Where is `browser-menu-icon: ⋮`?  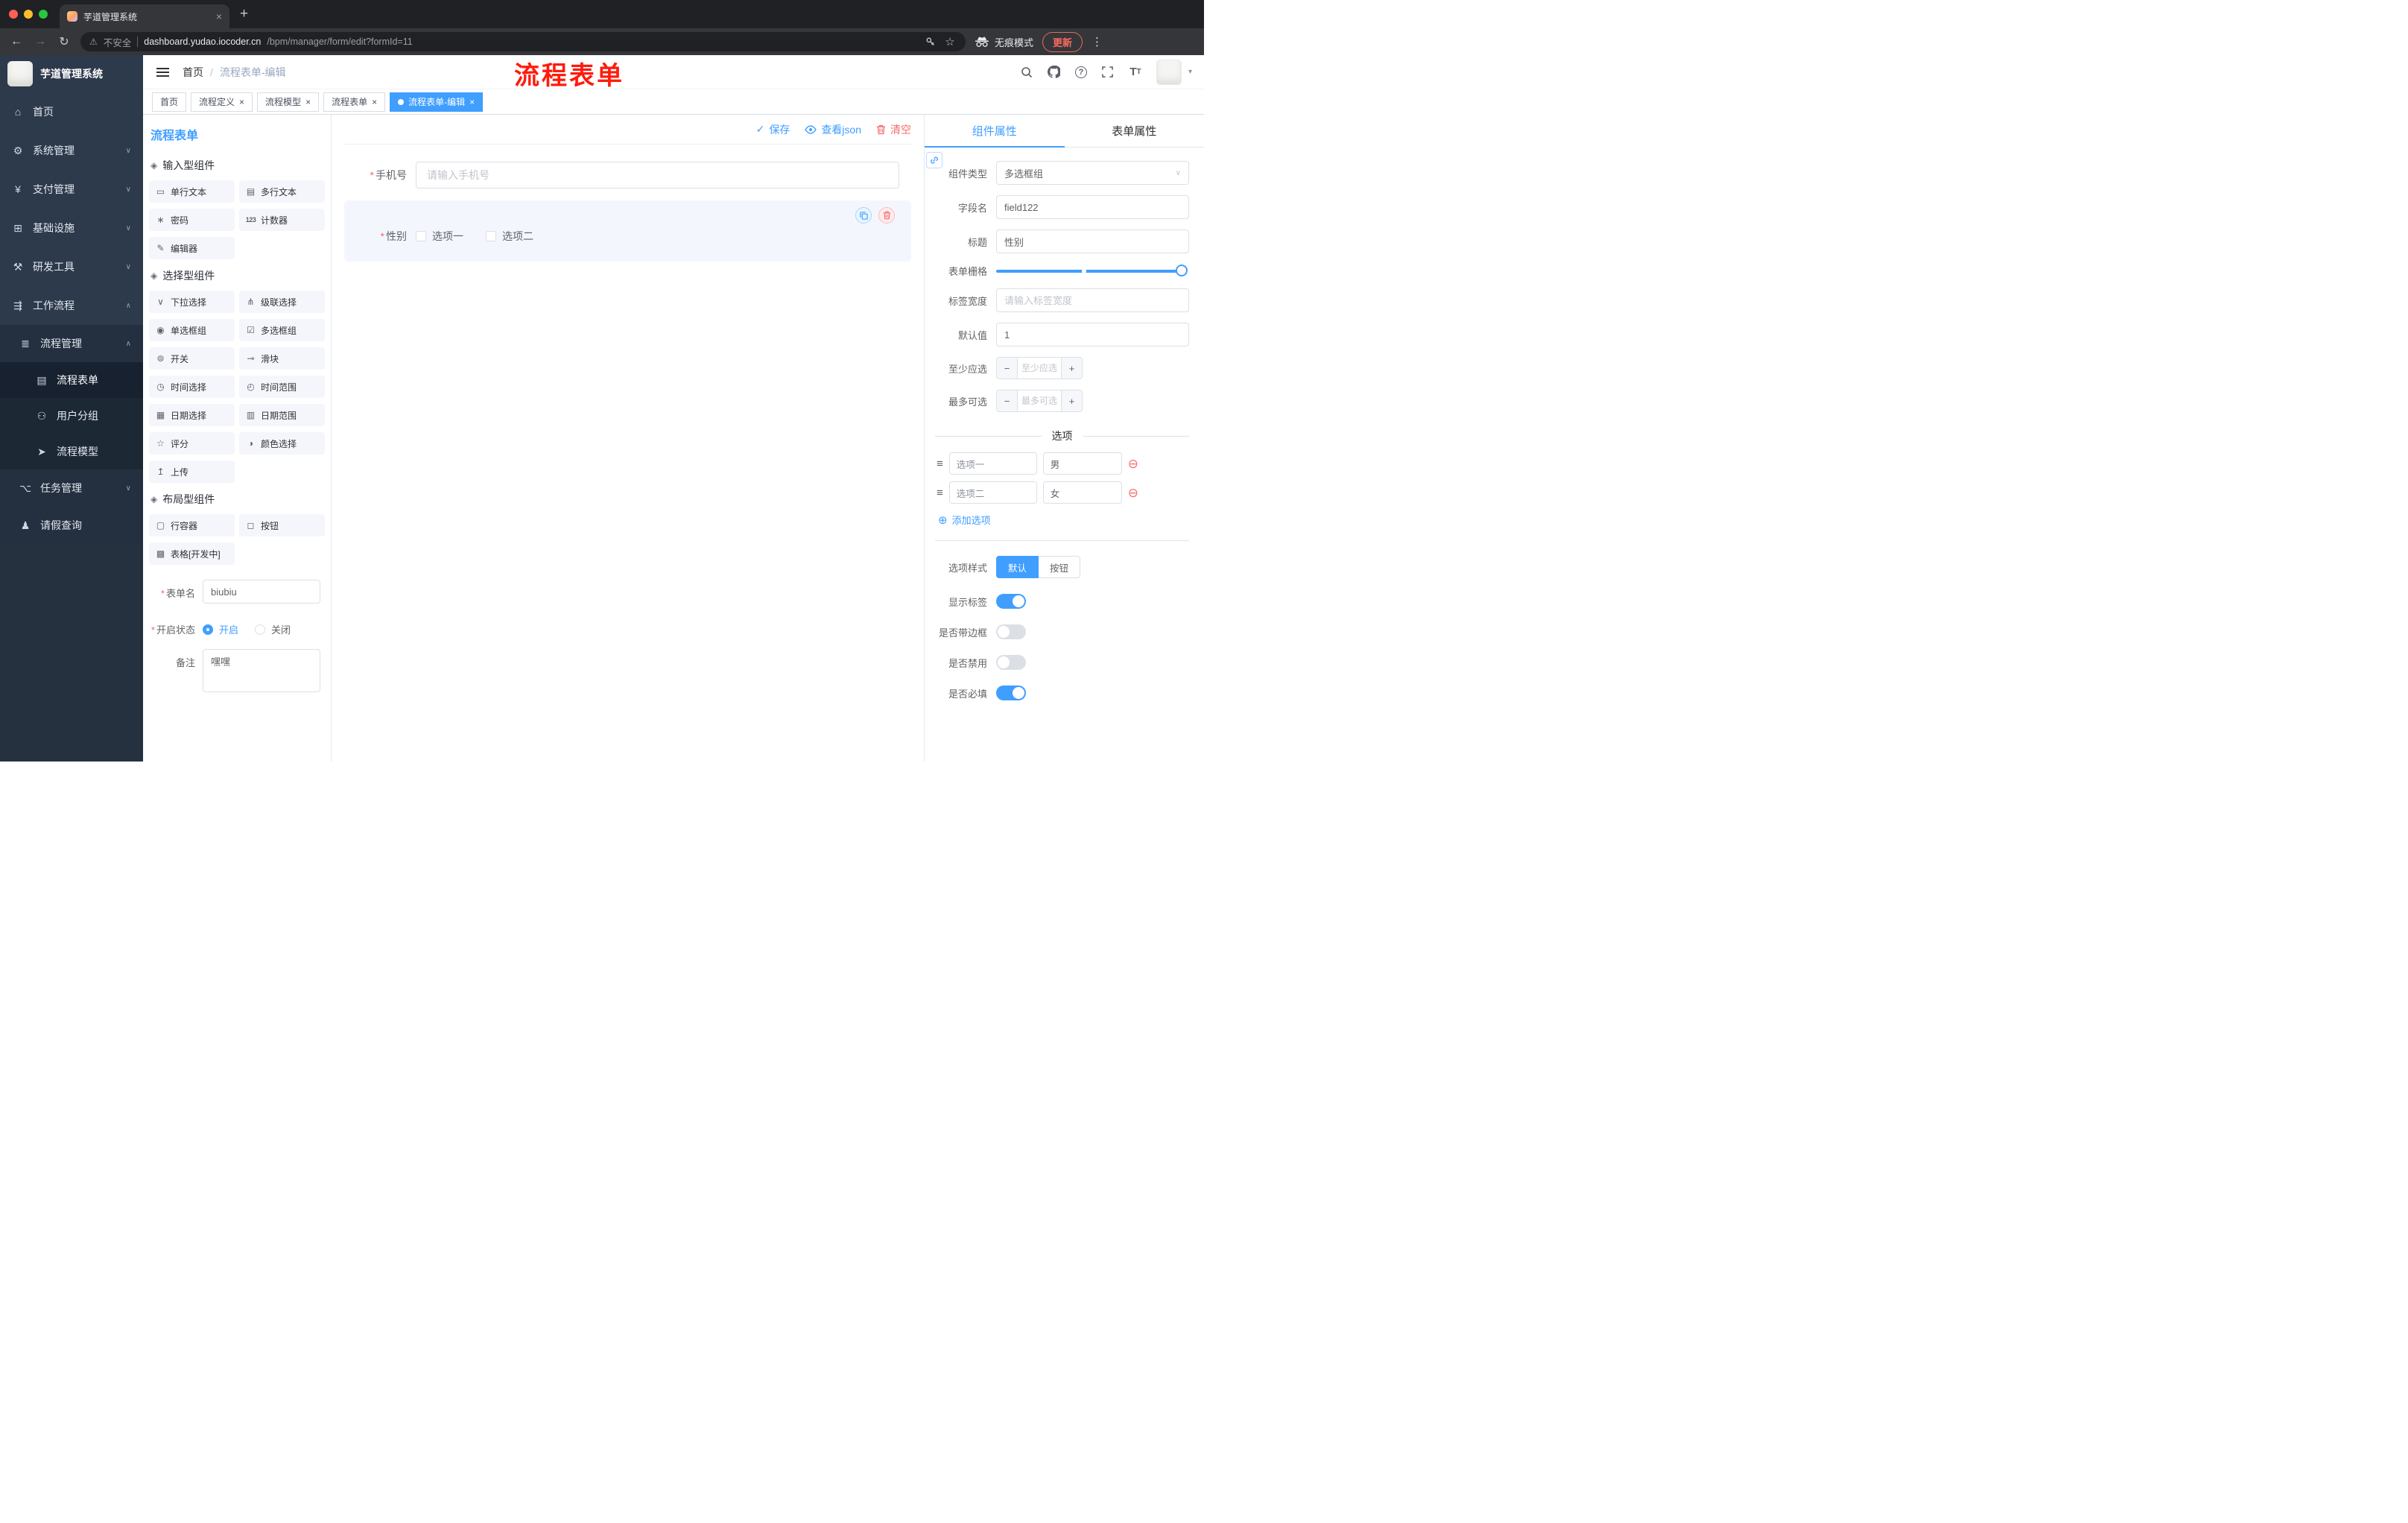 browser-menu-icon: ⋮ is located at coordinates (1097, 41).